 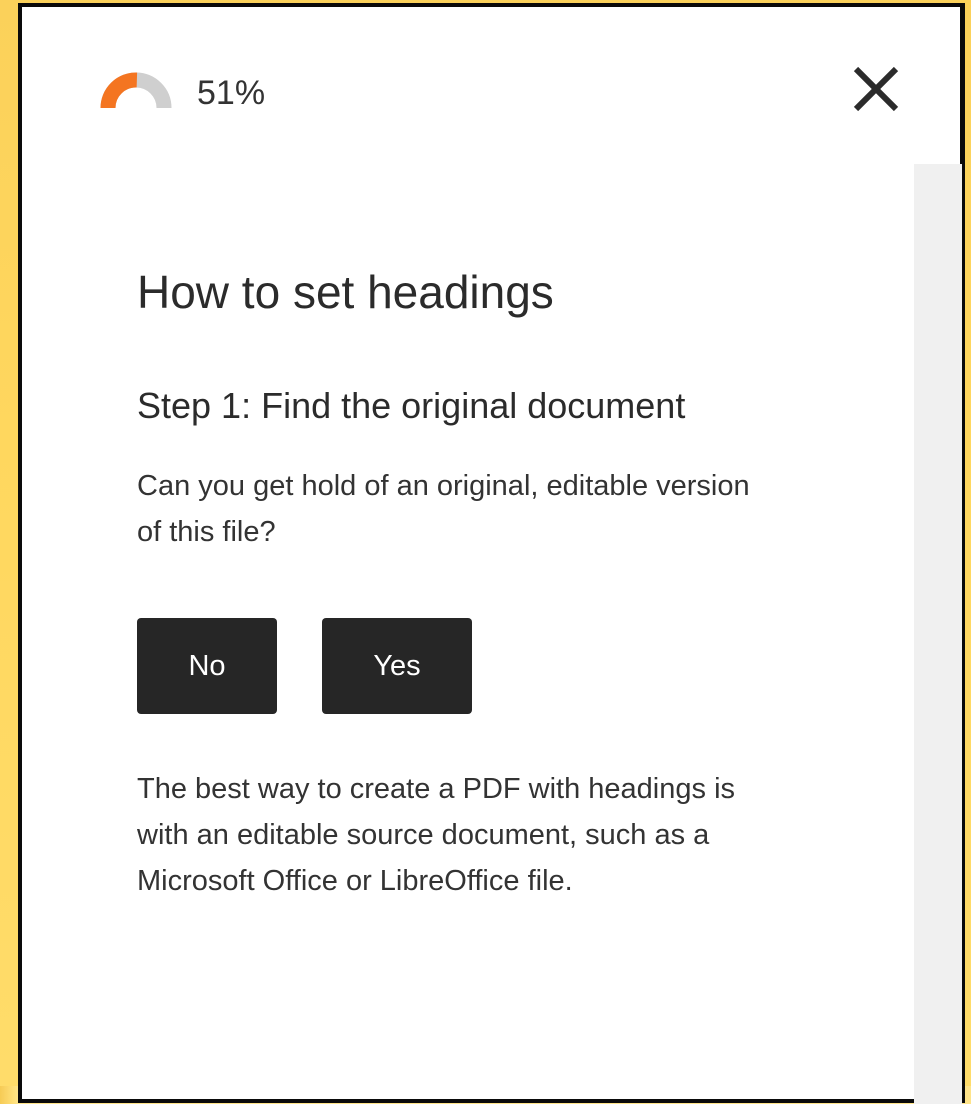 I want to click on step-title: Step 1: Find the original document, so click(x=411, y=405).